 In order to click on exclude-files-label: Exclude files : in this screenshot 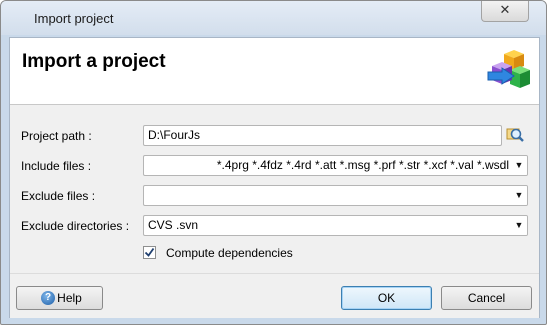, I will do `click(58, 196)`.